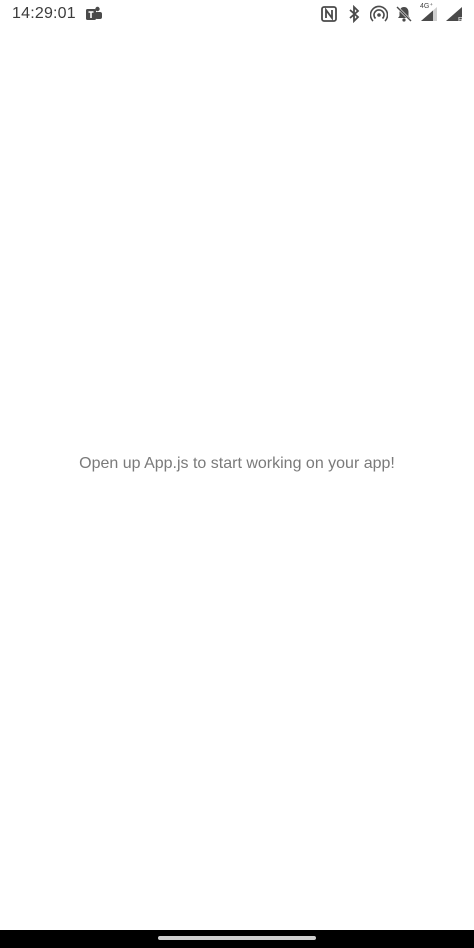 The width and height of the screenshot is (474, 948). I want to click on network-type-label: 4G⁺, so click(427, 6).